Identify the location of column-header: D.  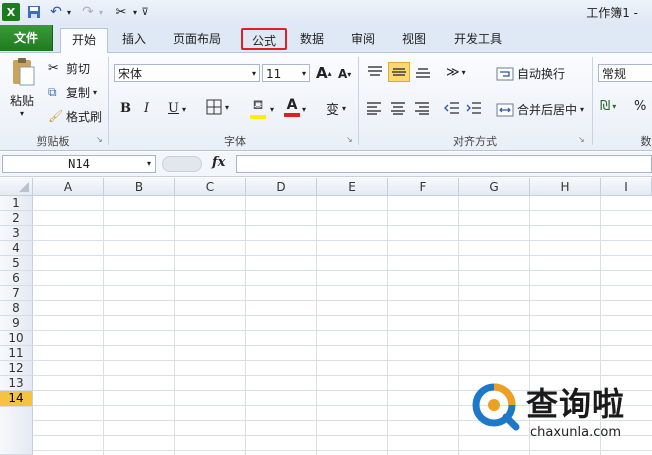
(281, 187).